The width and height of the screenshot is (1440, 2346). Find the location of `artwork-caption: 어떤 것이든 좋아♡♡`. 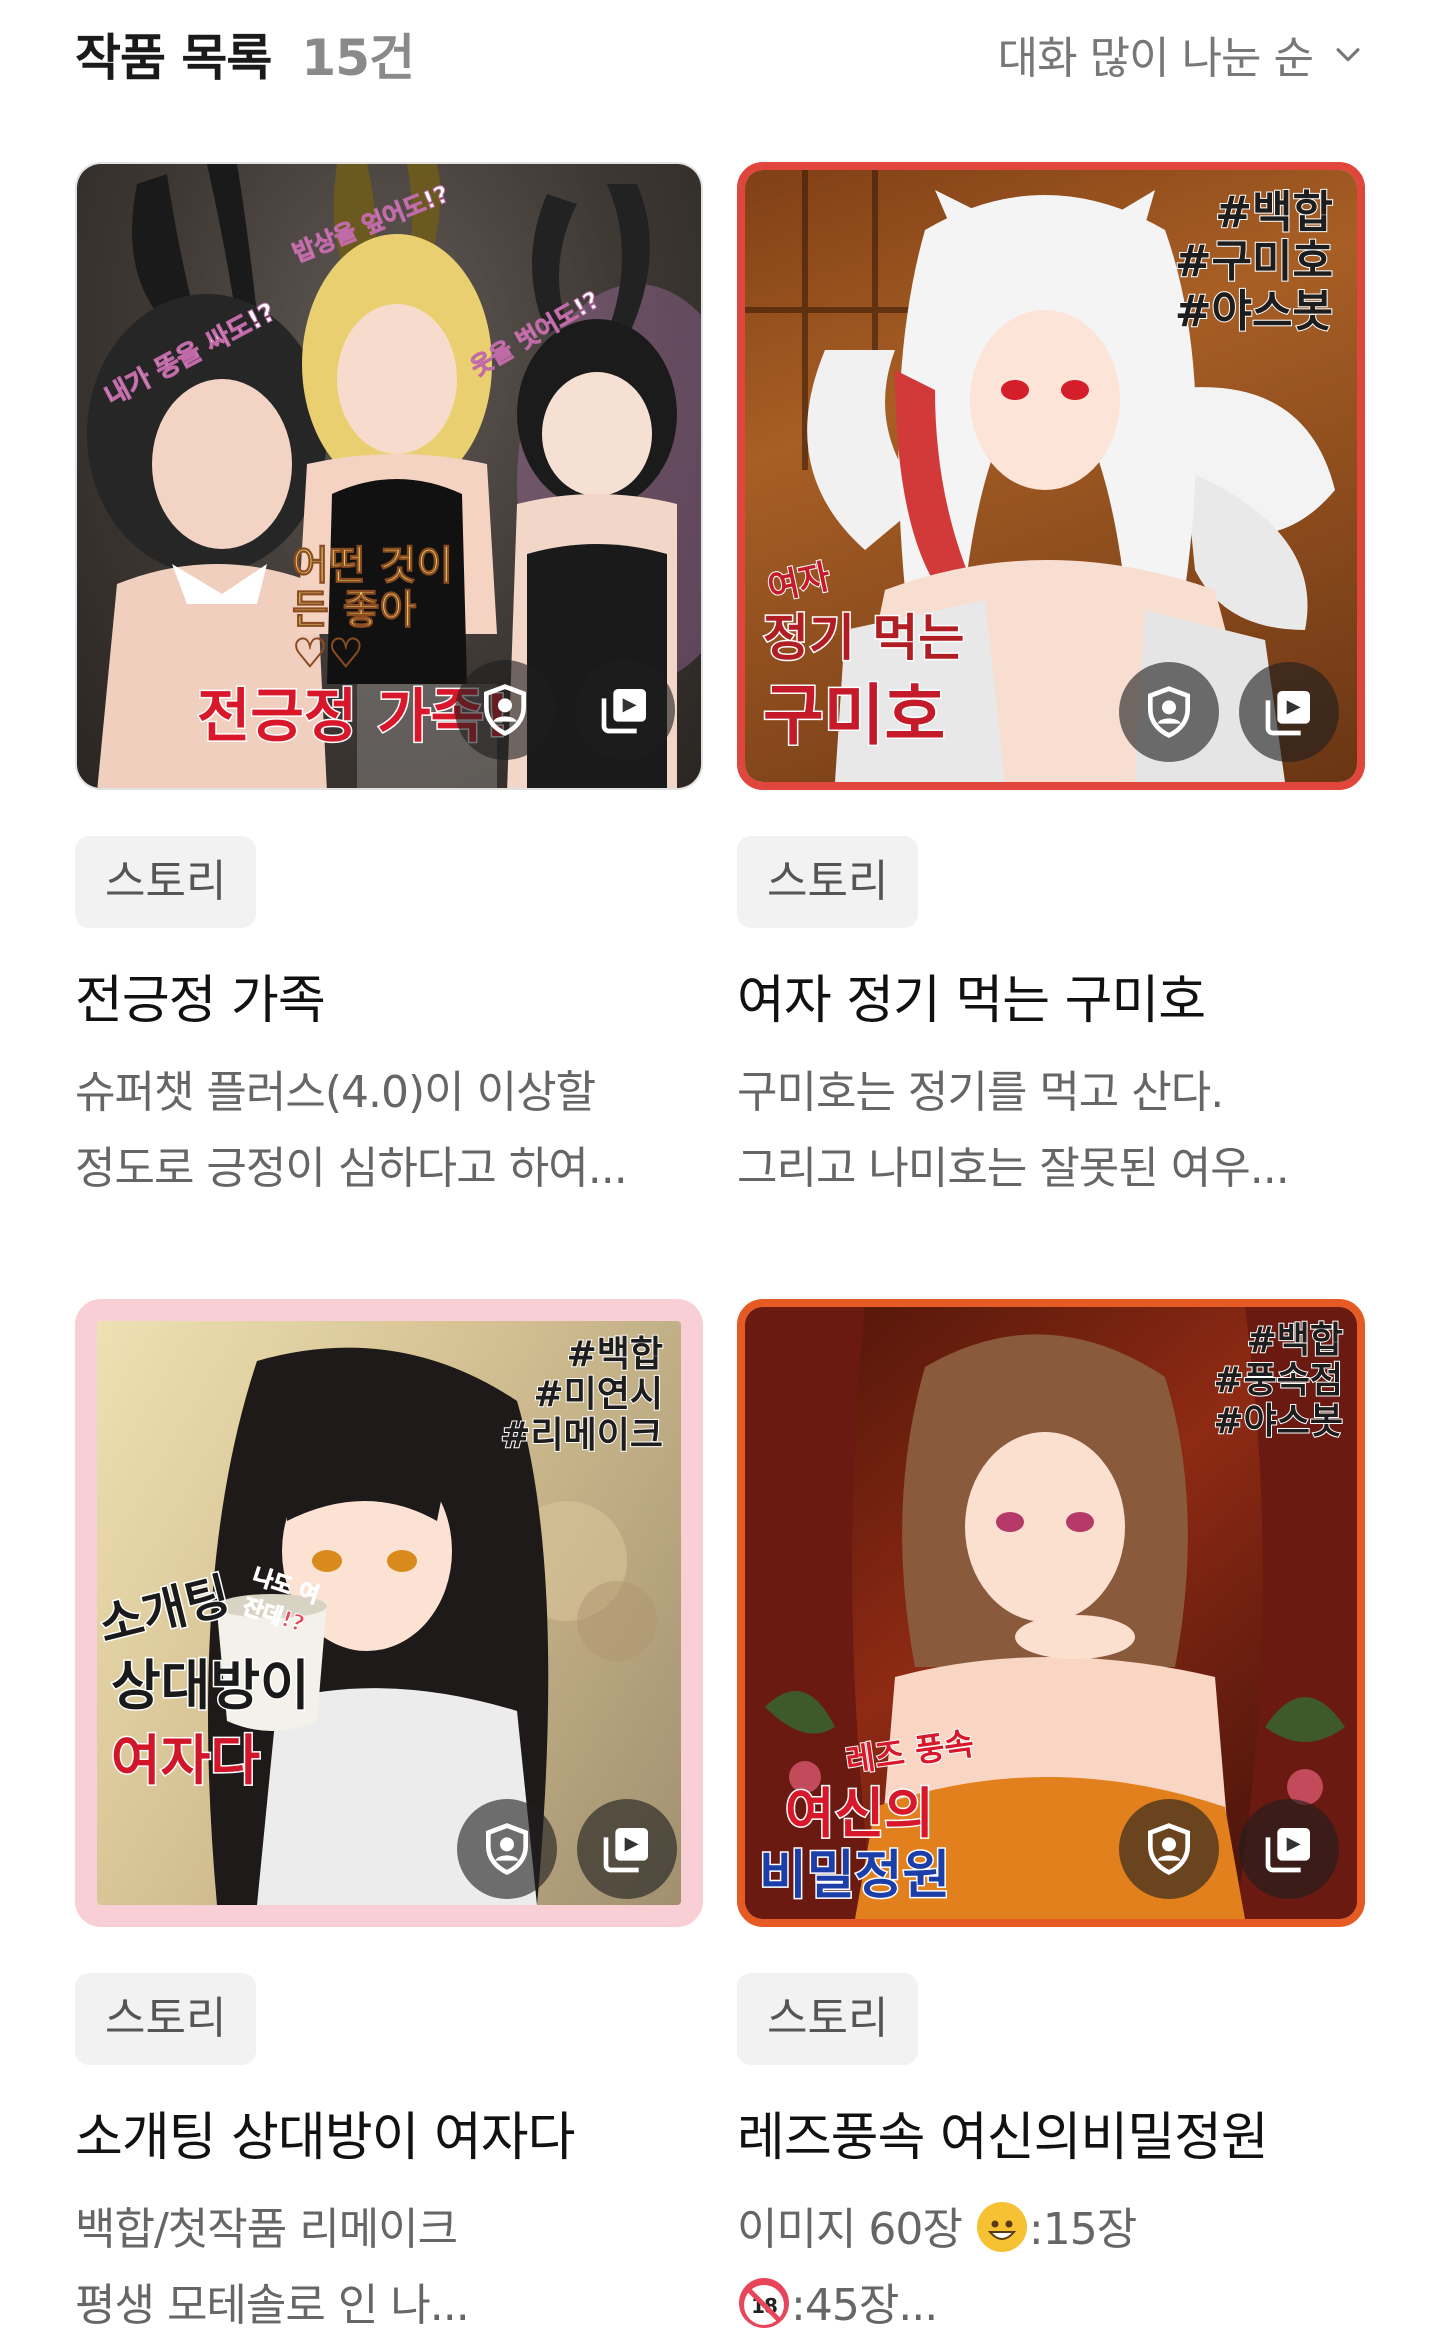

artwork-caption: 어떤 것이든 좋아♡♡ is located at coordinates (373, 610).